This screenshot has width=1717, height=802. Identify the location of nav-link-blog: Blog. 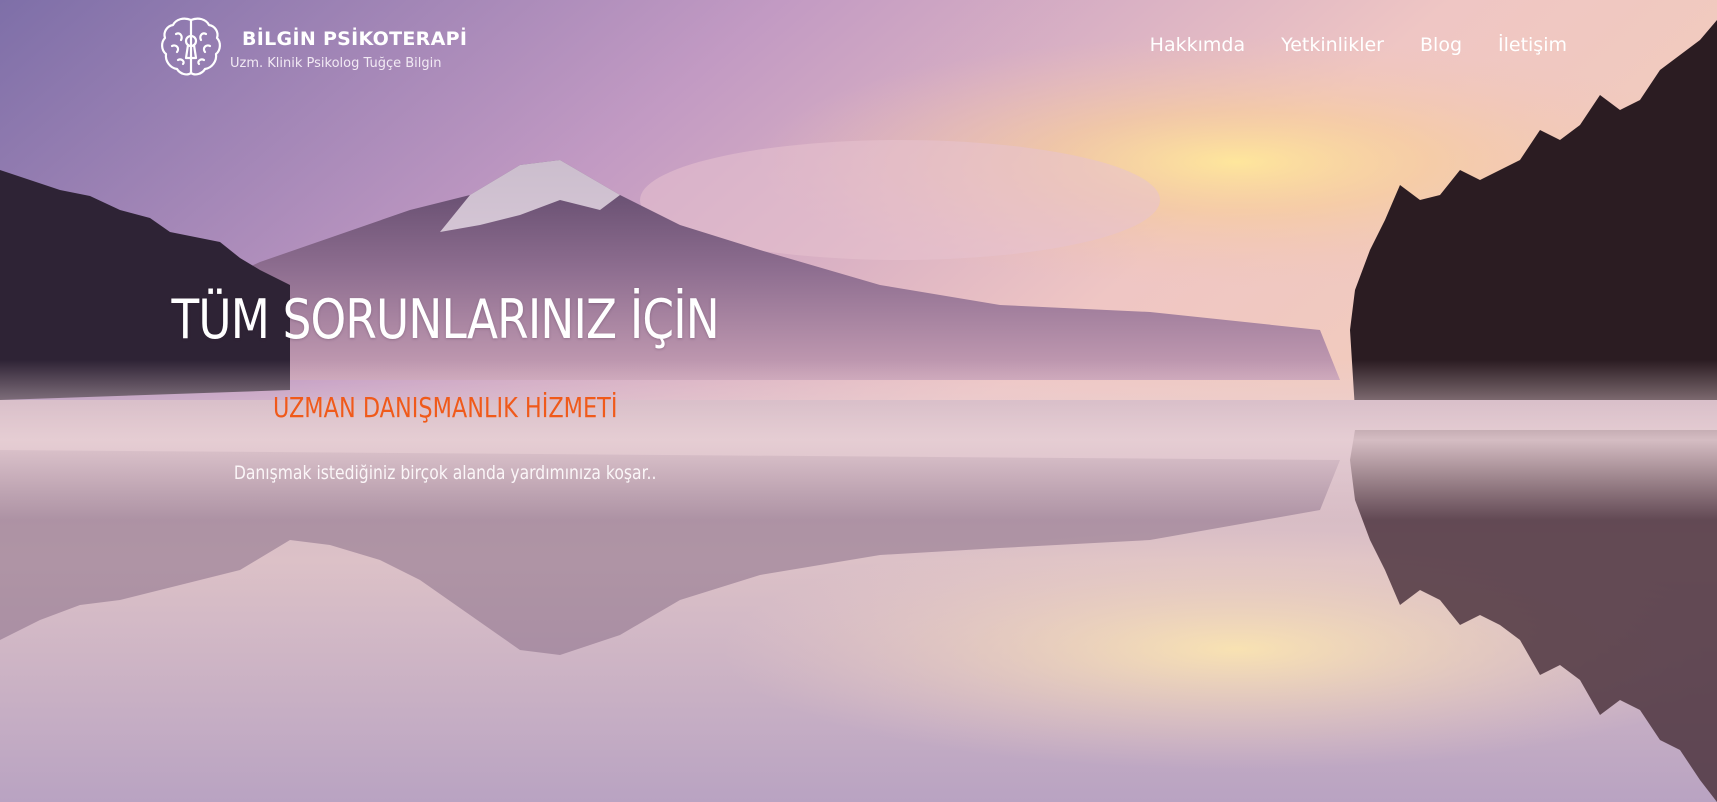
(1441, 45).